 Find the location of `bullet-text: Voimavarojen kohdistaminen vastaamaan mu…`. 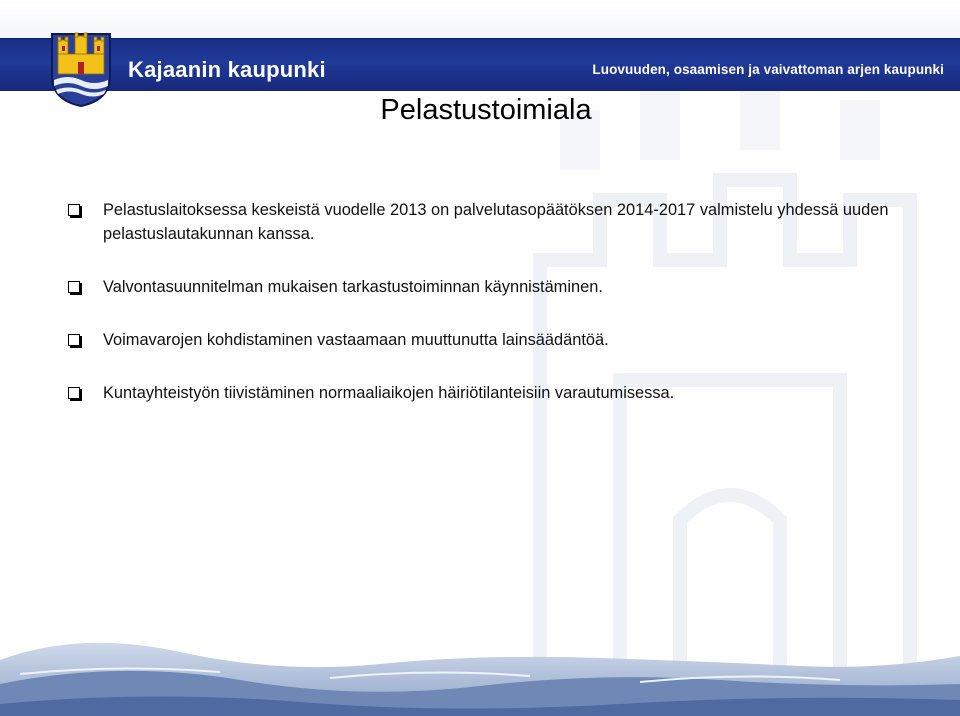

bullet-text: Voimavarojen kohdistaminen vastaamaan mu… is located at coordinates (356, 340).